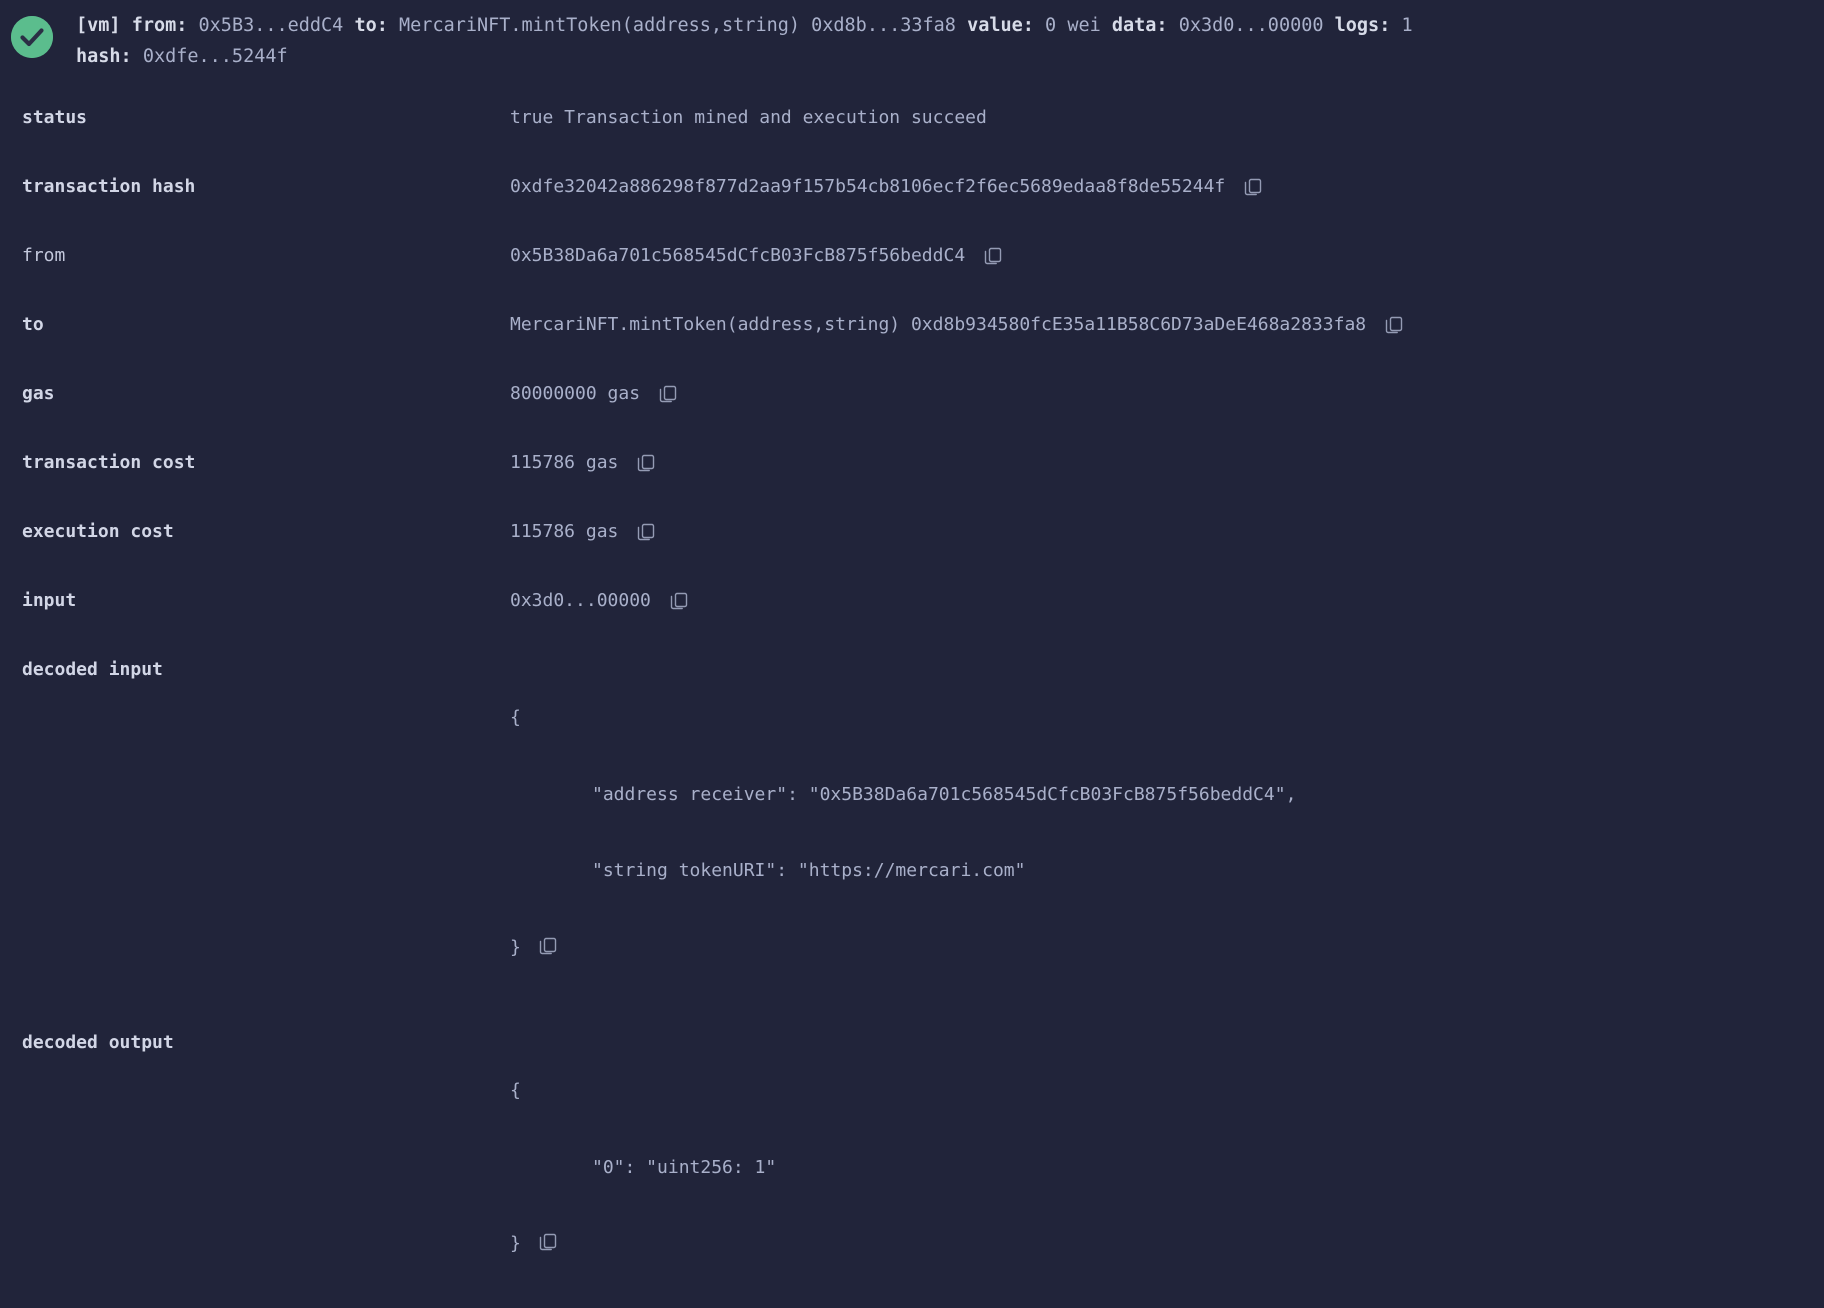  I want to click on decoded-input-close-brace: }, so click(515, 947).